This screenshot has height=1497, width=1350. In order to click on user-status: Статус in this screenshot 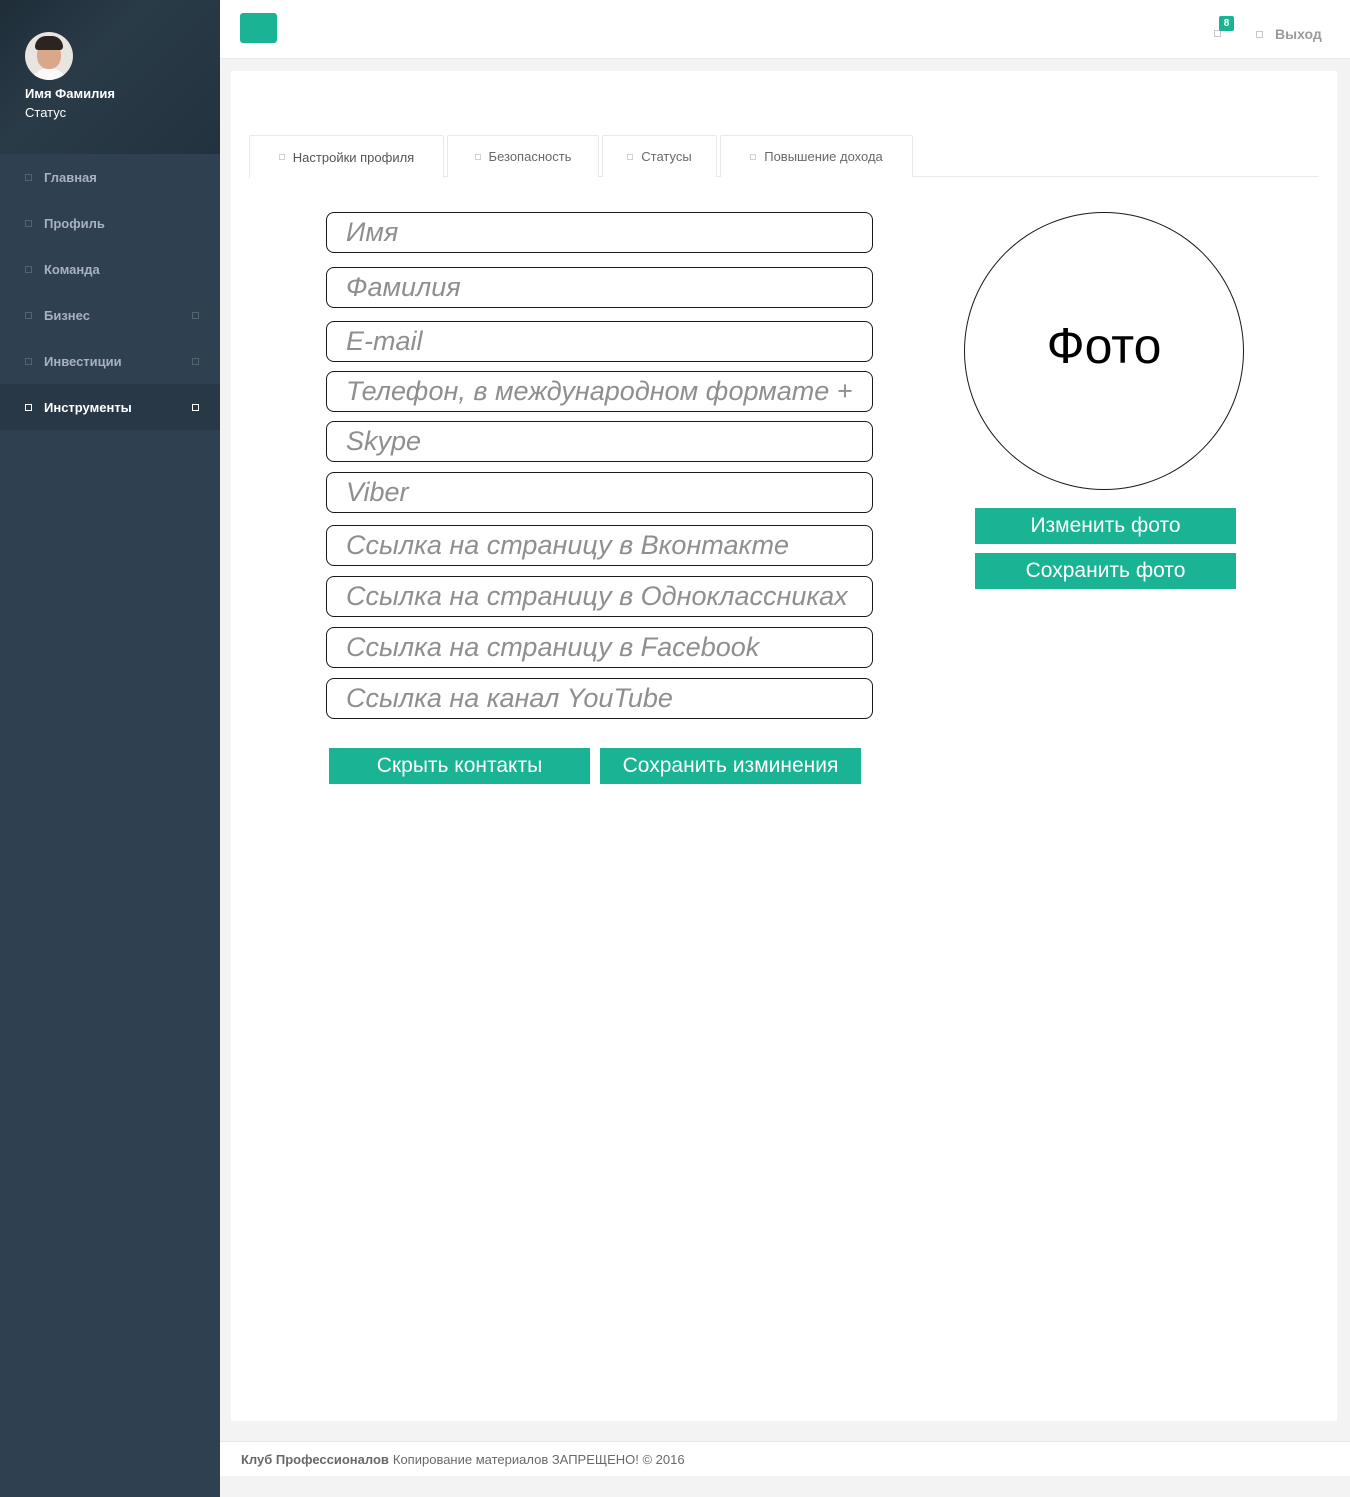, I will do `click(46, 112)`.